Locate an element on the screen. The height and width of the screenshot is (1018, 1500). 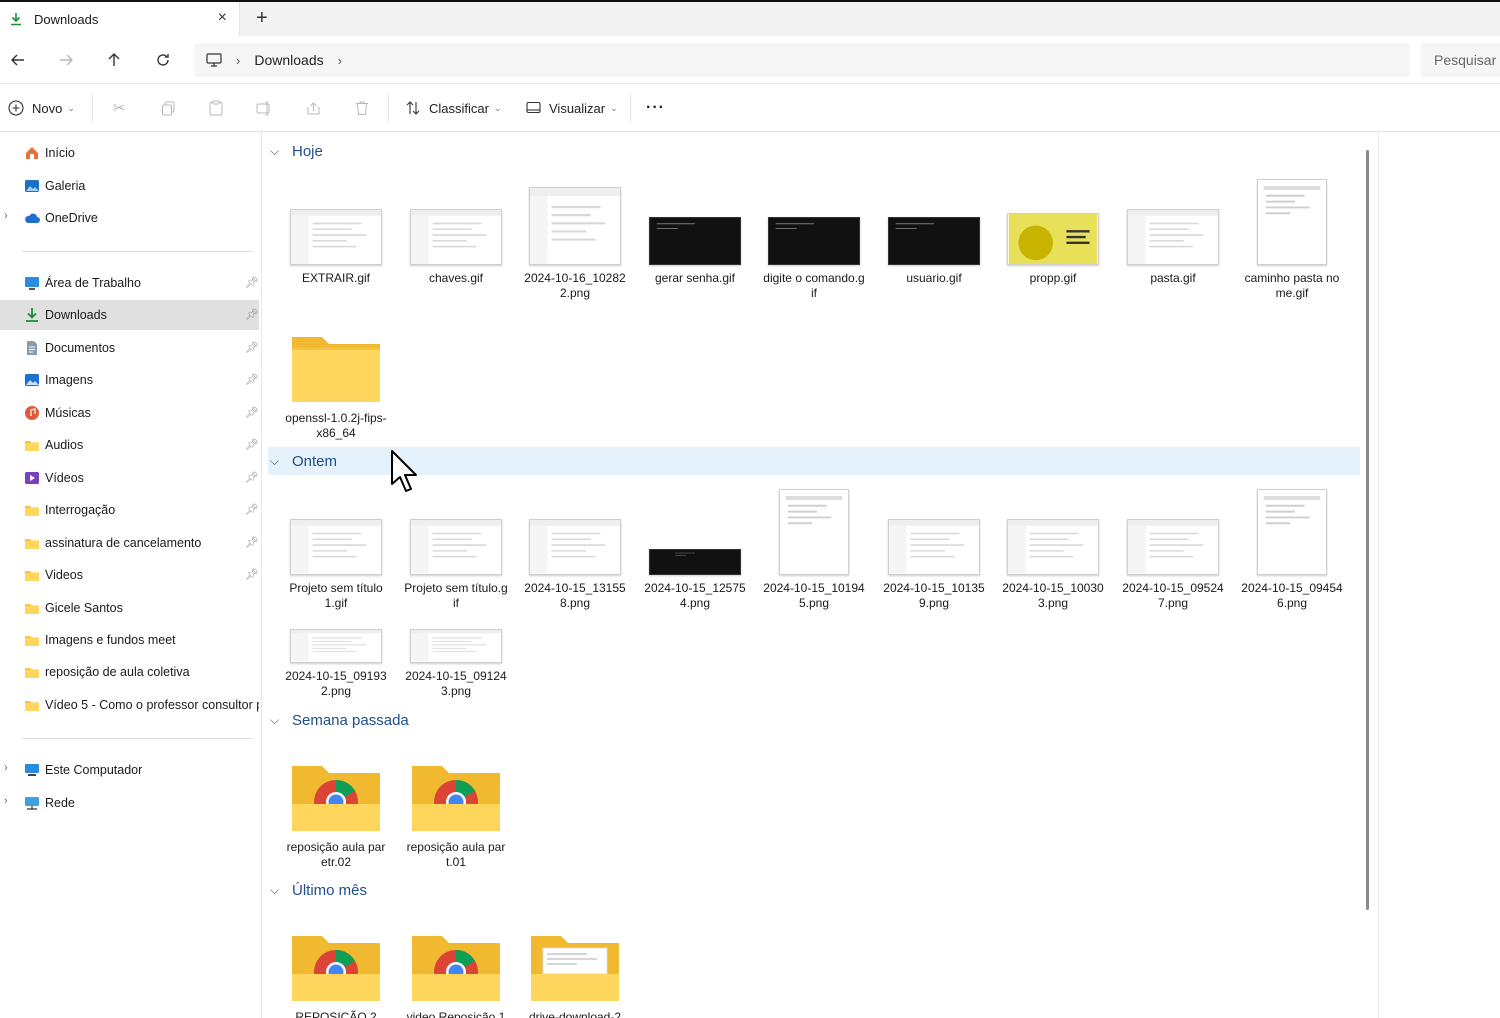
folder-item: openssl-1.0.2j-fips-x86_64 is located at coordinates (336, 380).